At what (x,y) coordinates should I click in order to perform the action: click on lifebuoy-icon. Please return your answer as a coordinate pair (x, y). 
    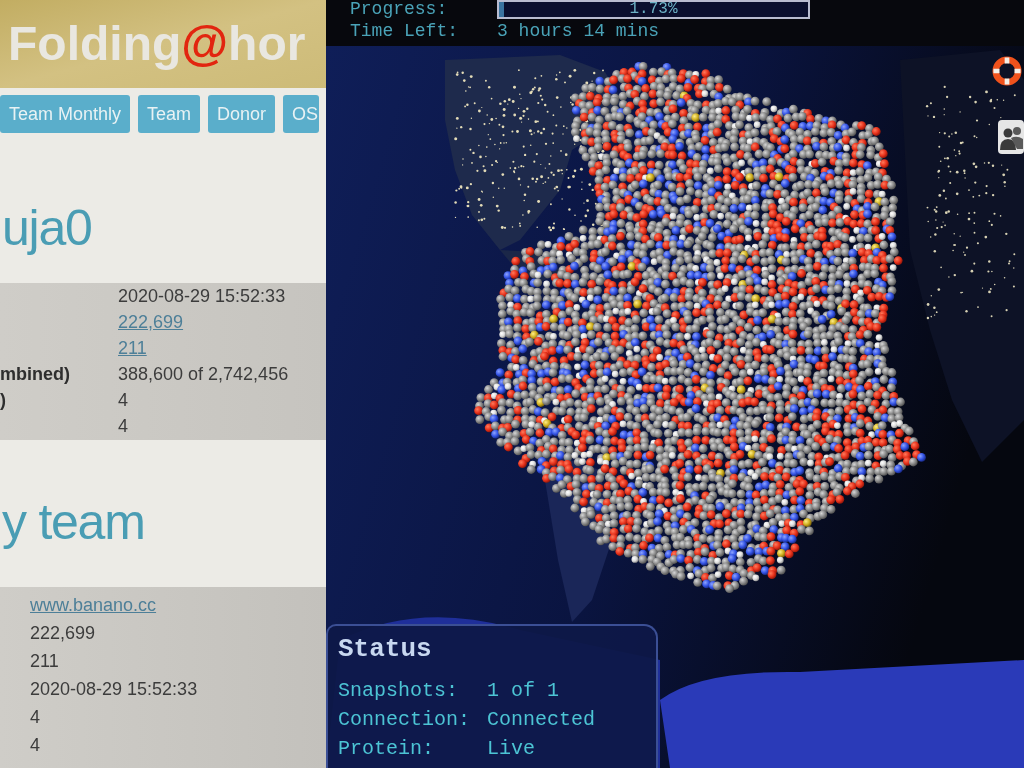
    Looking at the image, I should click on (1007, 71).